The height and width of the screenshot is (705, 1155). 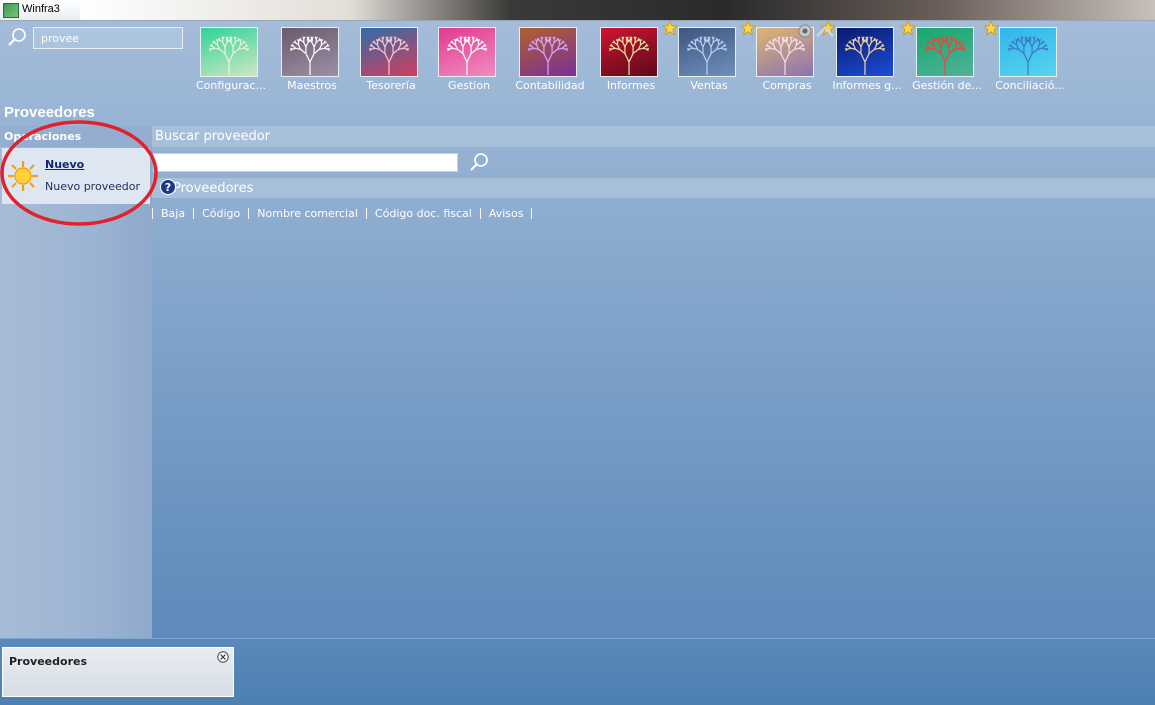 What do you see at coordinates (49, 112) in the screenshot?
I see `page-title: Proveedores` at bounding box center [49, 112].